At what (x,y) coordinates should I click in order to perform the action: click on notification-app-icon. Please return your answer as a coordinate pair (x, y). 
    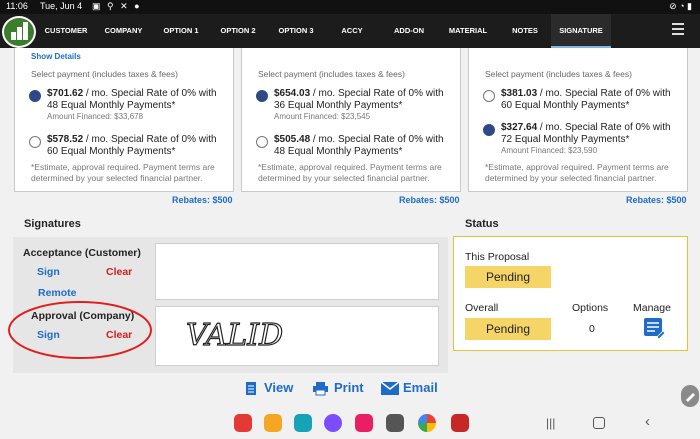
    Looking at the image, I should click on (460, 423).